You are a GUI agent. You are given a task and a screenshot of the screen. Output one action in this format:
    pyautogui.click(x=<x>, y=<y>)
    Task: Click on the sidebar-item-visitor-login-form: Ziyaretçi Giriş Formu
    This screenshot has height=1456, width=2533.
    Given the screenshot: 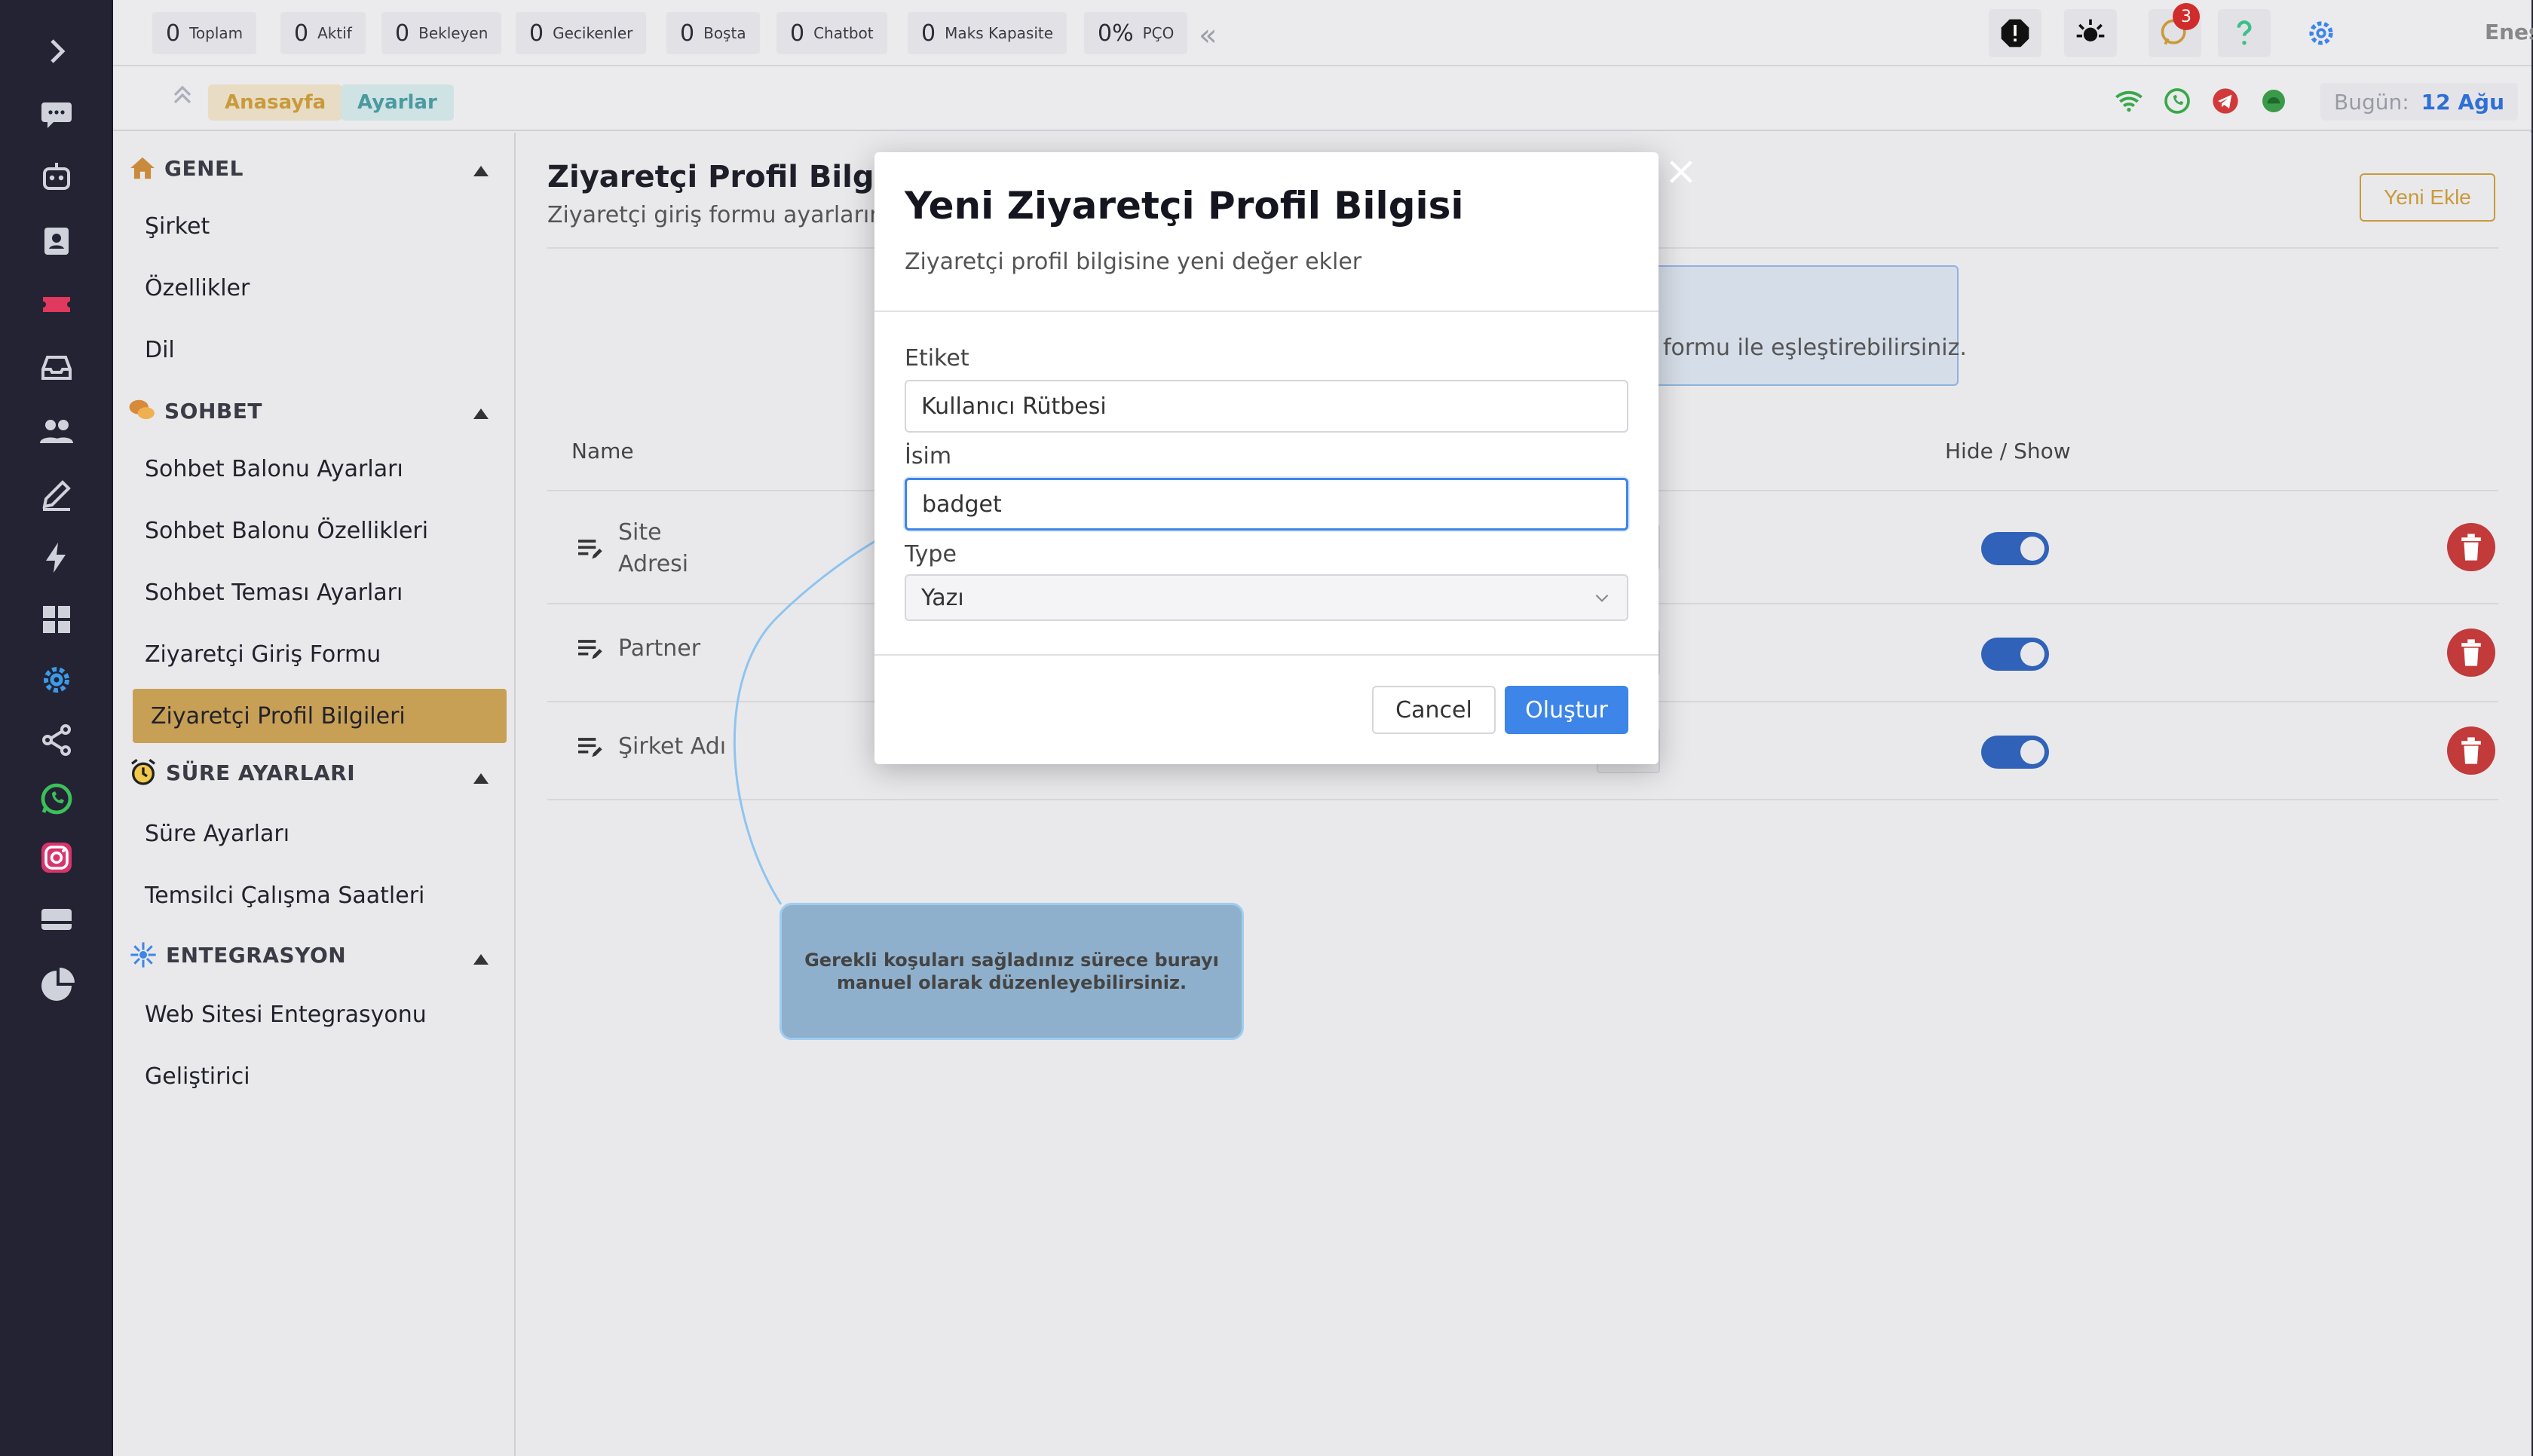 What is the action you would take?
    pyautogui.click(x=326, y=654)
    